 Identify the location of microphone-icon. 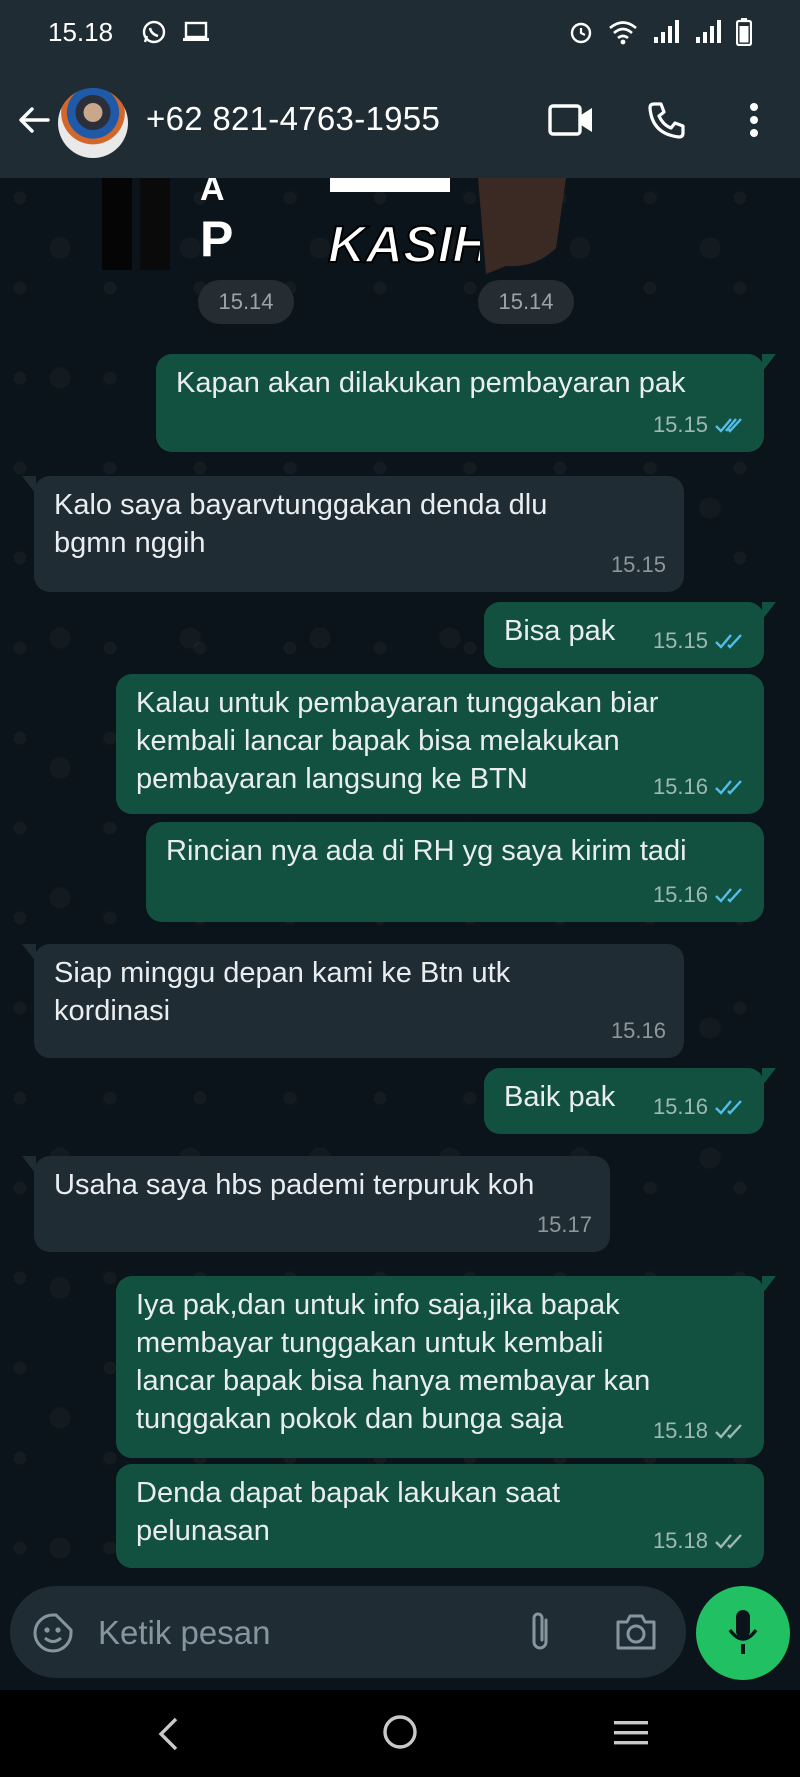
(743, 1632).